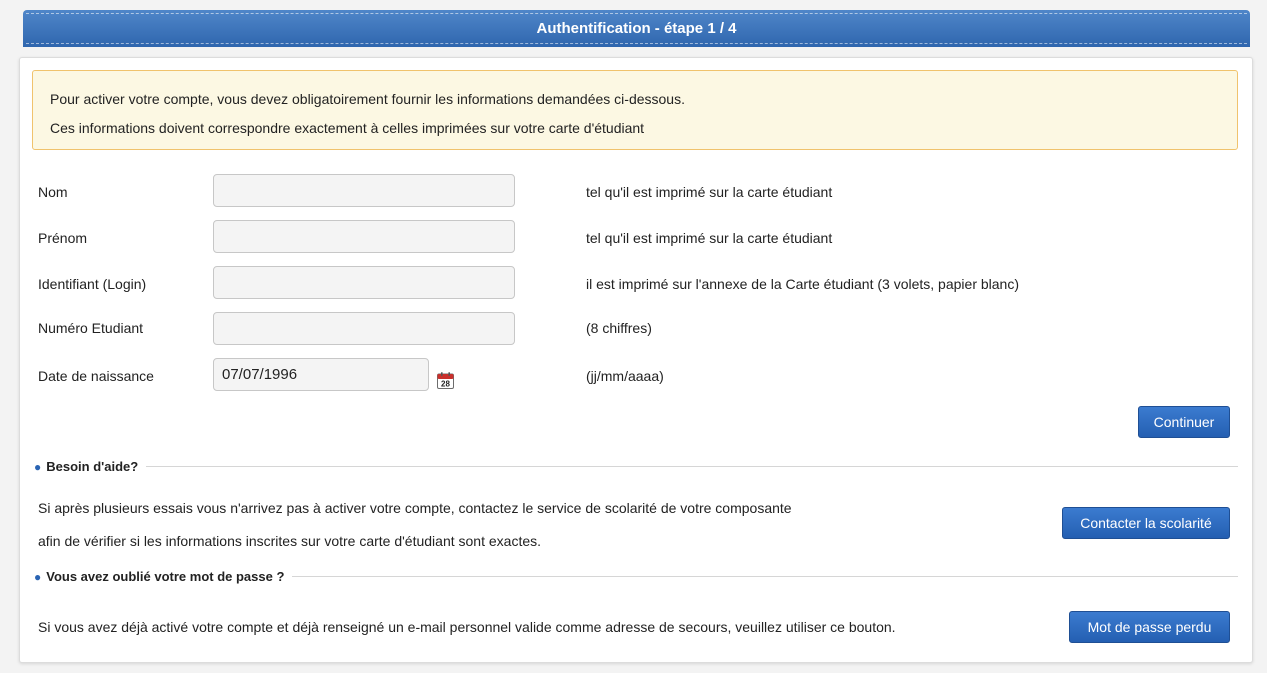 The width and height of the screenshot is (1267, 673). What do you see at coordinates (321, 374) in the screenshot?
I see `birthdate-input` at bounding box center [321, 374].